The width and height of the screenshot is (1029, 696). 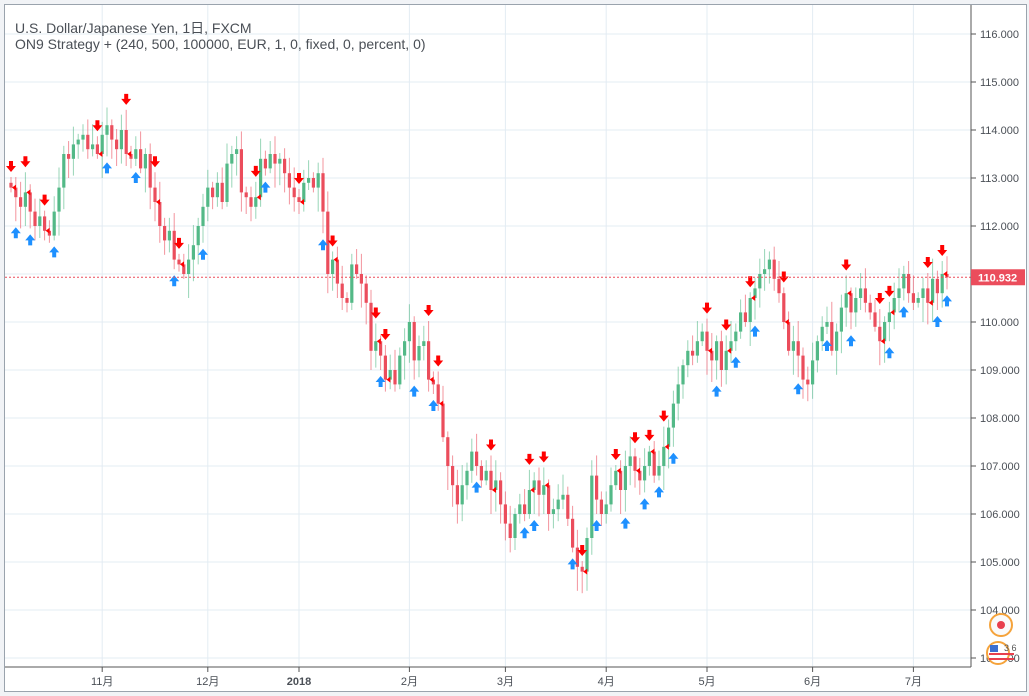 What do you see at coordinates (999, 323) in the screenshot?
I see `price-tick-label: 110.000` at bounding box center [999, 323].